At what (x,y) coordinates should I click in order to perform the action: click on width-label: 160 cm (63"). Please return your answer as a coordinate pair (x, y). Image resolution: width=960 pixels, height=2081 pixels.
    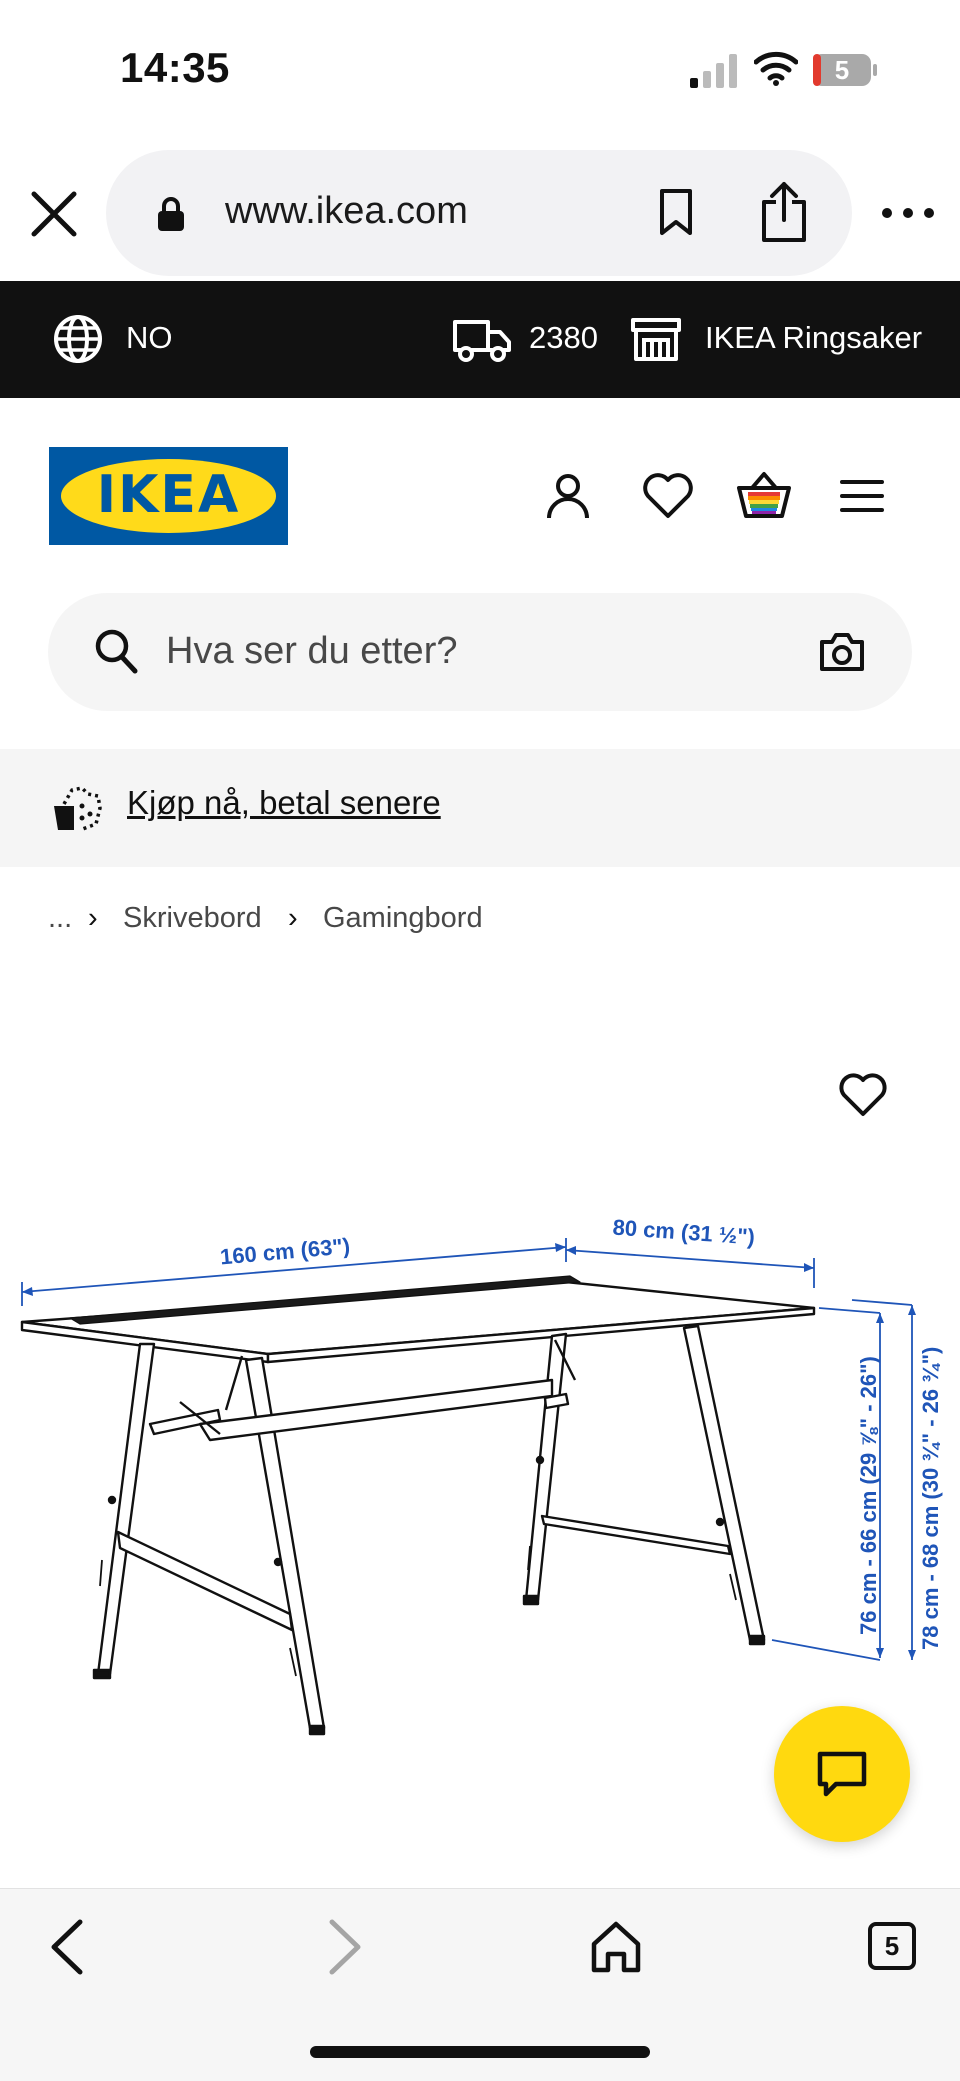
    Looking at the image, I should click on (285, 1251).